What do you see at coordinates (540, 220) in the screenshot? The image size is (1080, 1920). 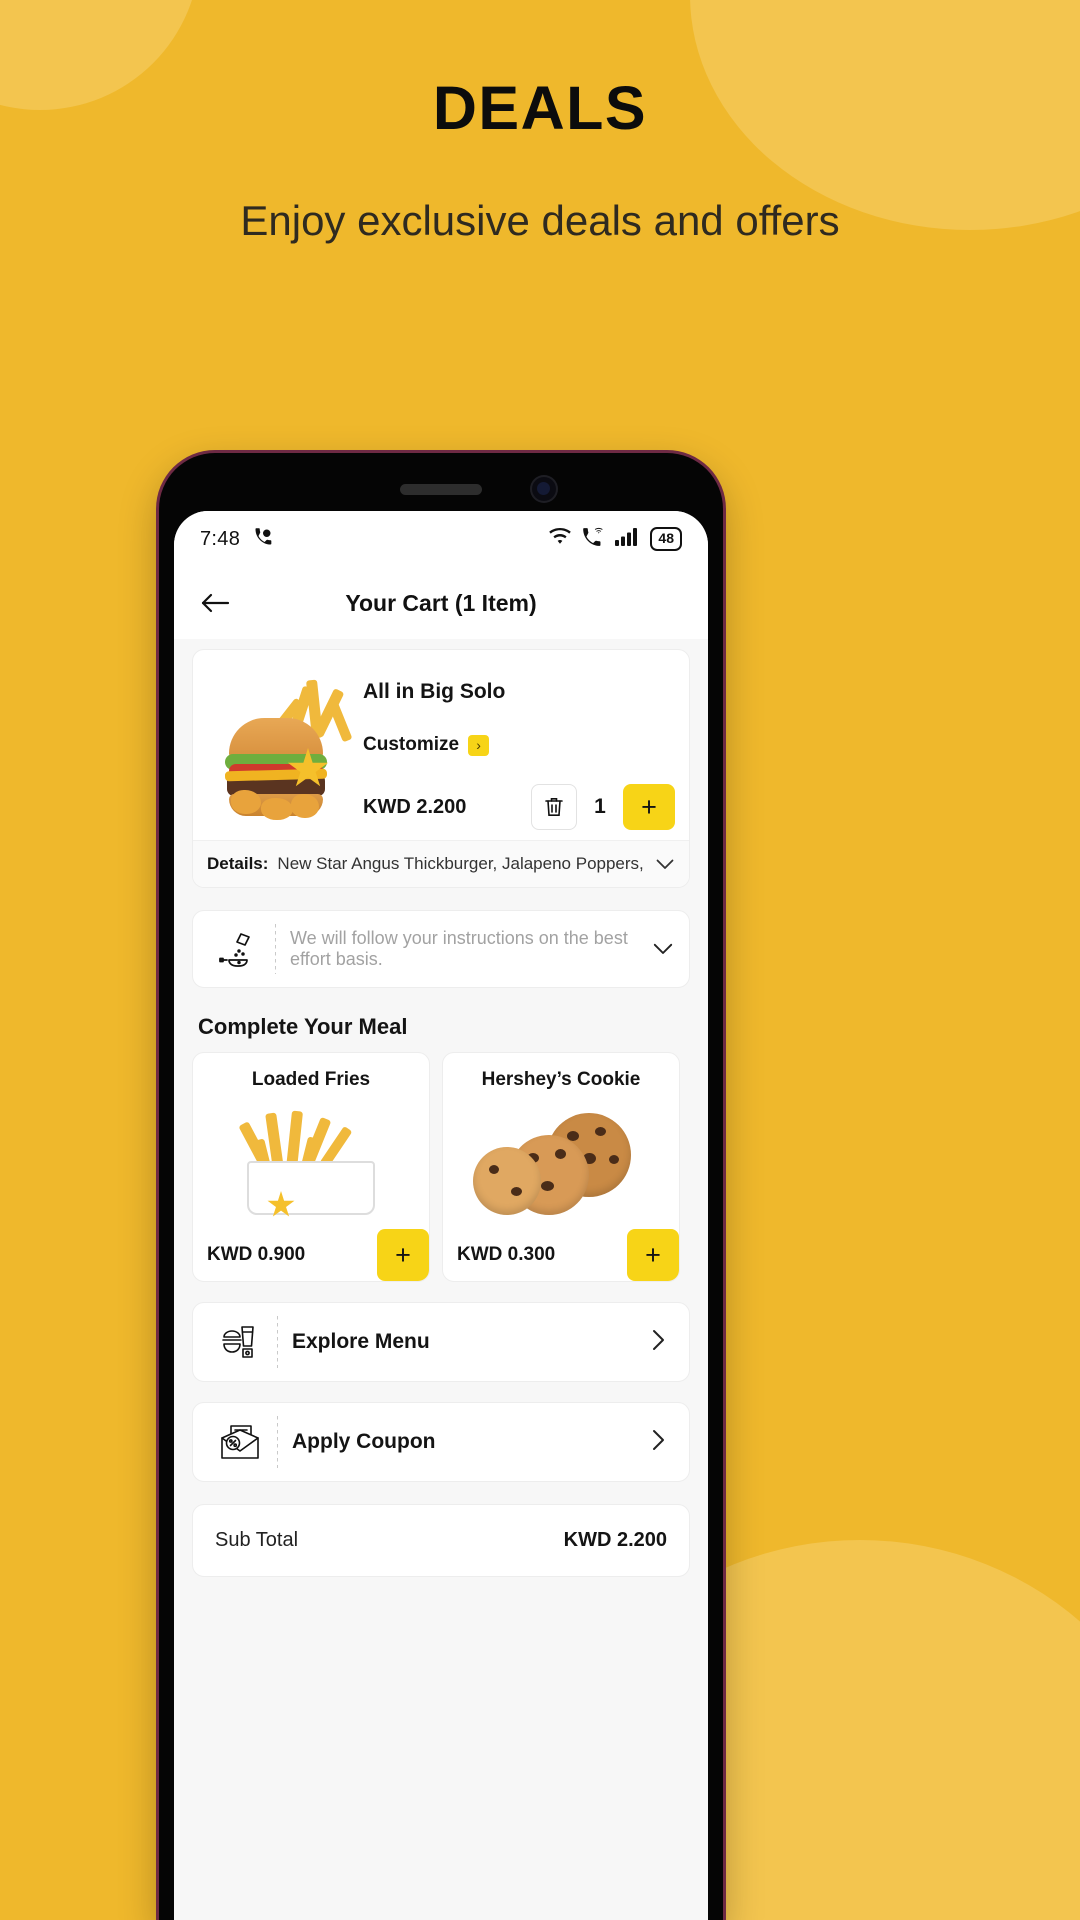 I see `page-subtitle: Enjoy exclusive deals and offers` at bounding box center [540, 220].